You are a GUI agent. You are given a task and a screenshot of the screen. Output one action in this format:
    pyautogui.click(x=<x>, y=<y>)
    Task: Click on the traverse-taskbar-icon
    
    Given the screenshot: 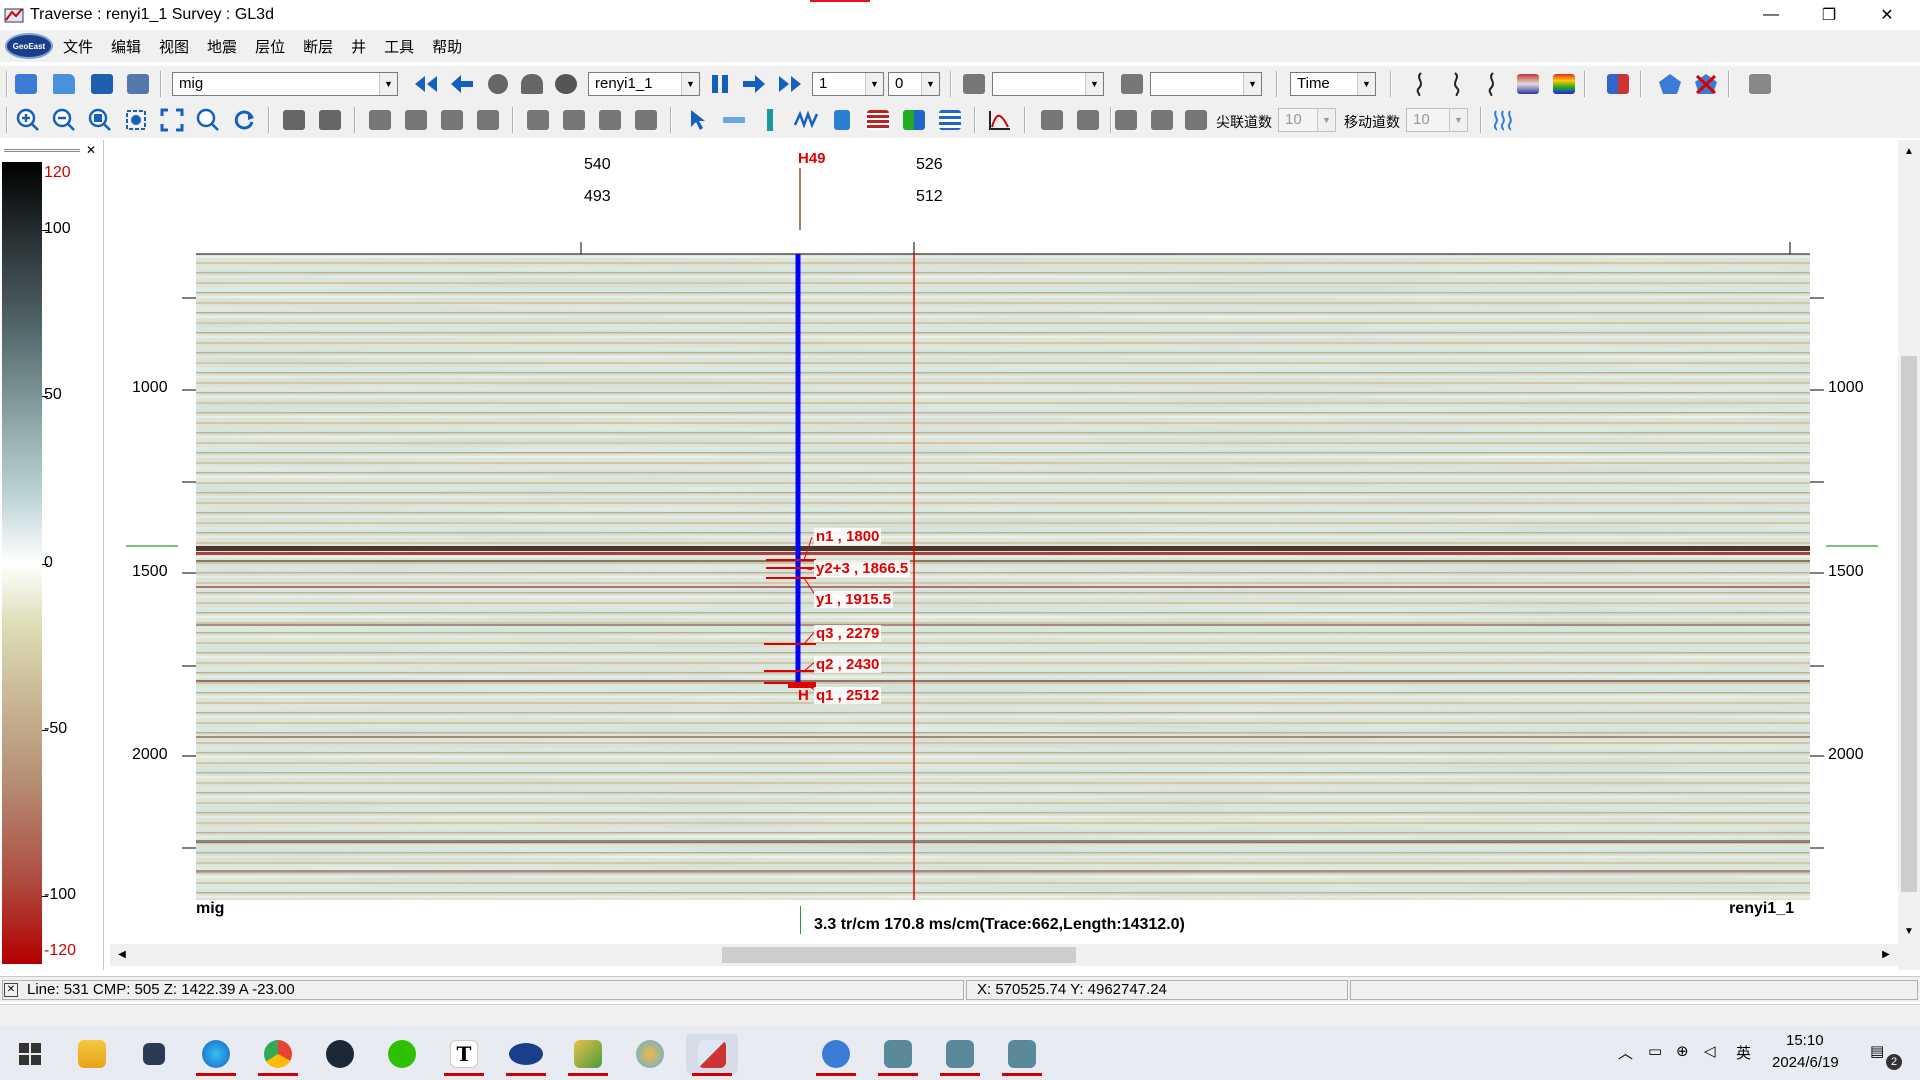 What is the action you would take?
    pyautogui.click(x=712, y=1055)
    